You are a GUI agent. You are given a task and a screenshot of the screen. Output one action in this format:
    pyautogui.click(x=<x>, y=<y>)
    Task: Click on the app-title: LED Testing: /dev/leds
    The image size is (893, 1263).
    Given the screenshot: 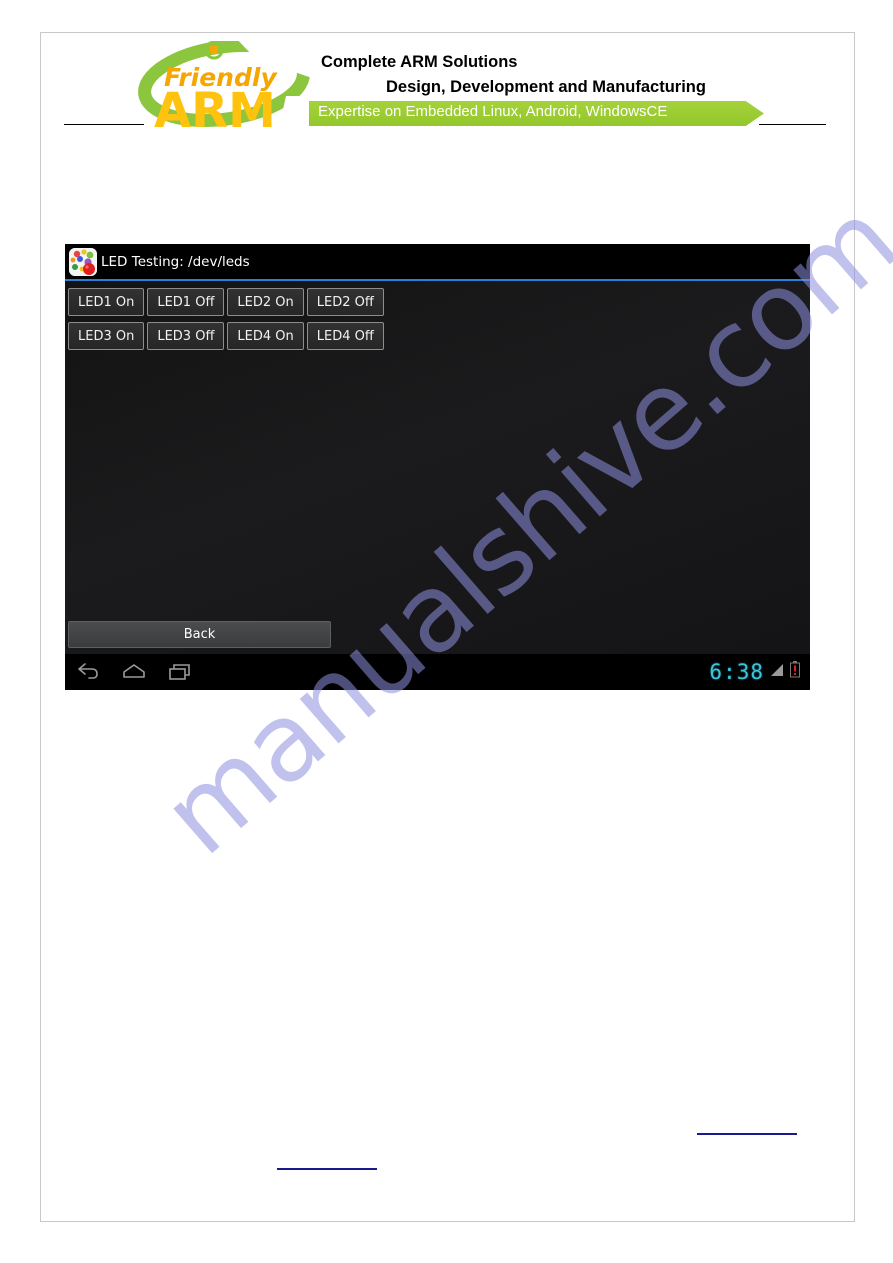 What is the action you would take?
    pyautogui.click(x=175, y=261)
    